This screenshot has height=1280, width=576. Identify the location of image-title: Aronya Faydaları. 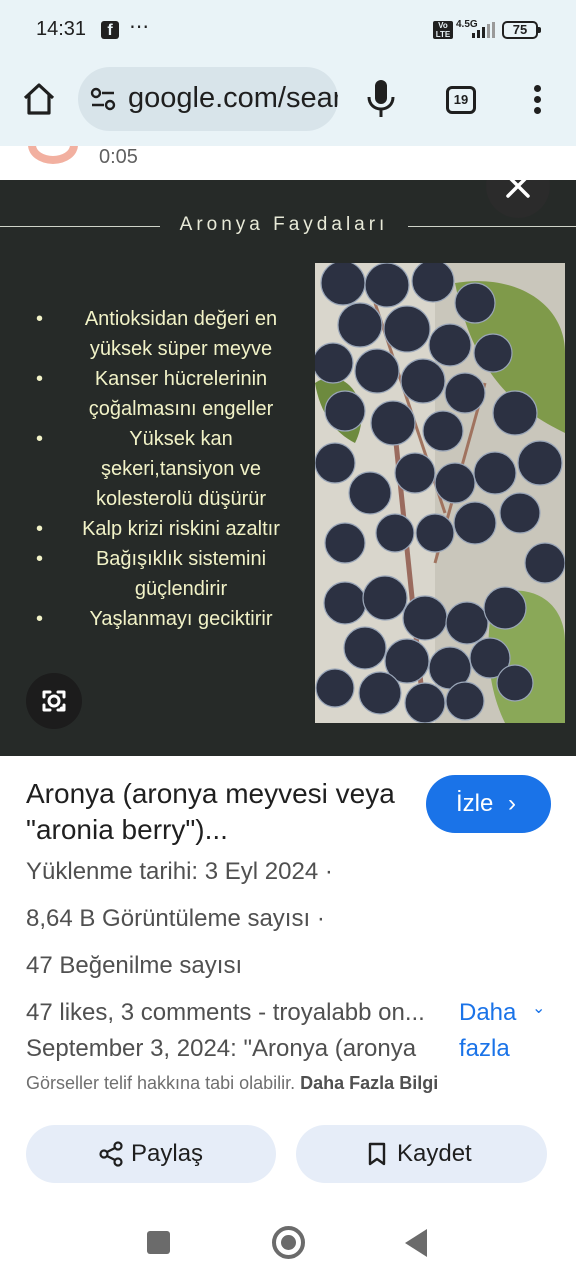
(284, 224).